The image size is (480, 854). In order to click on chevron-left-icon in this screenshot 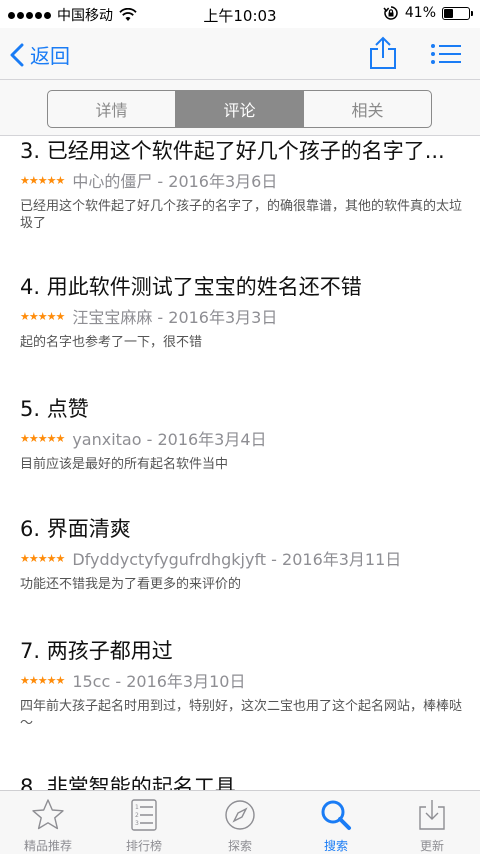, I will do `click(17, 54)`.